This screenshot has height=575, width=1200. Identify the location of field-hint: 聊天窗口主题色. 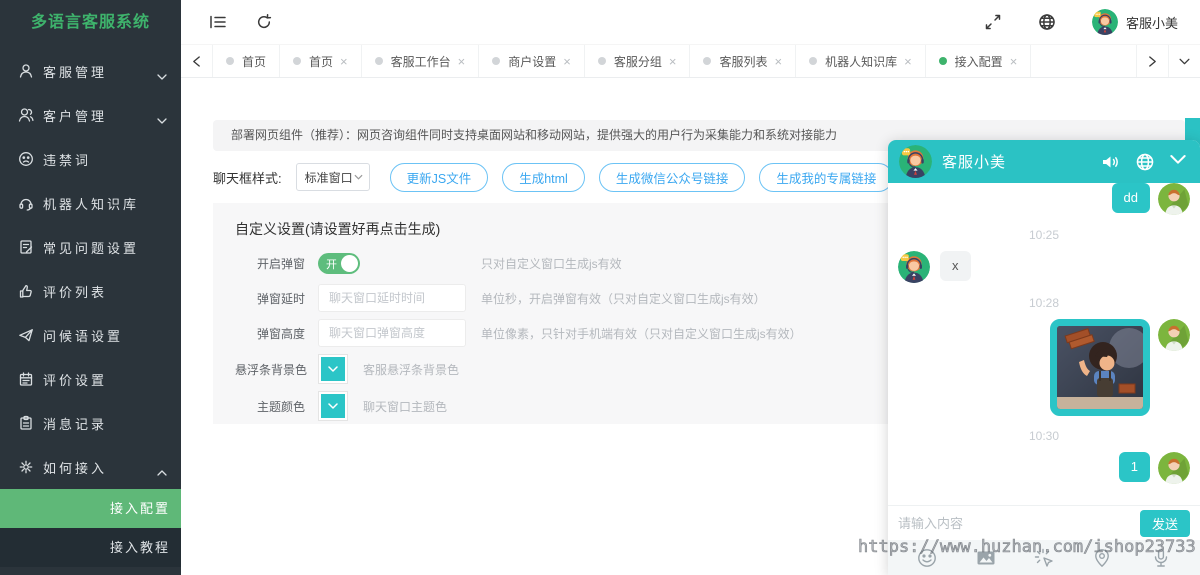
(405, 406).